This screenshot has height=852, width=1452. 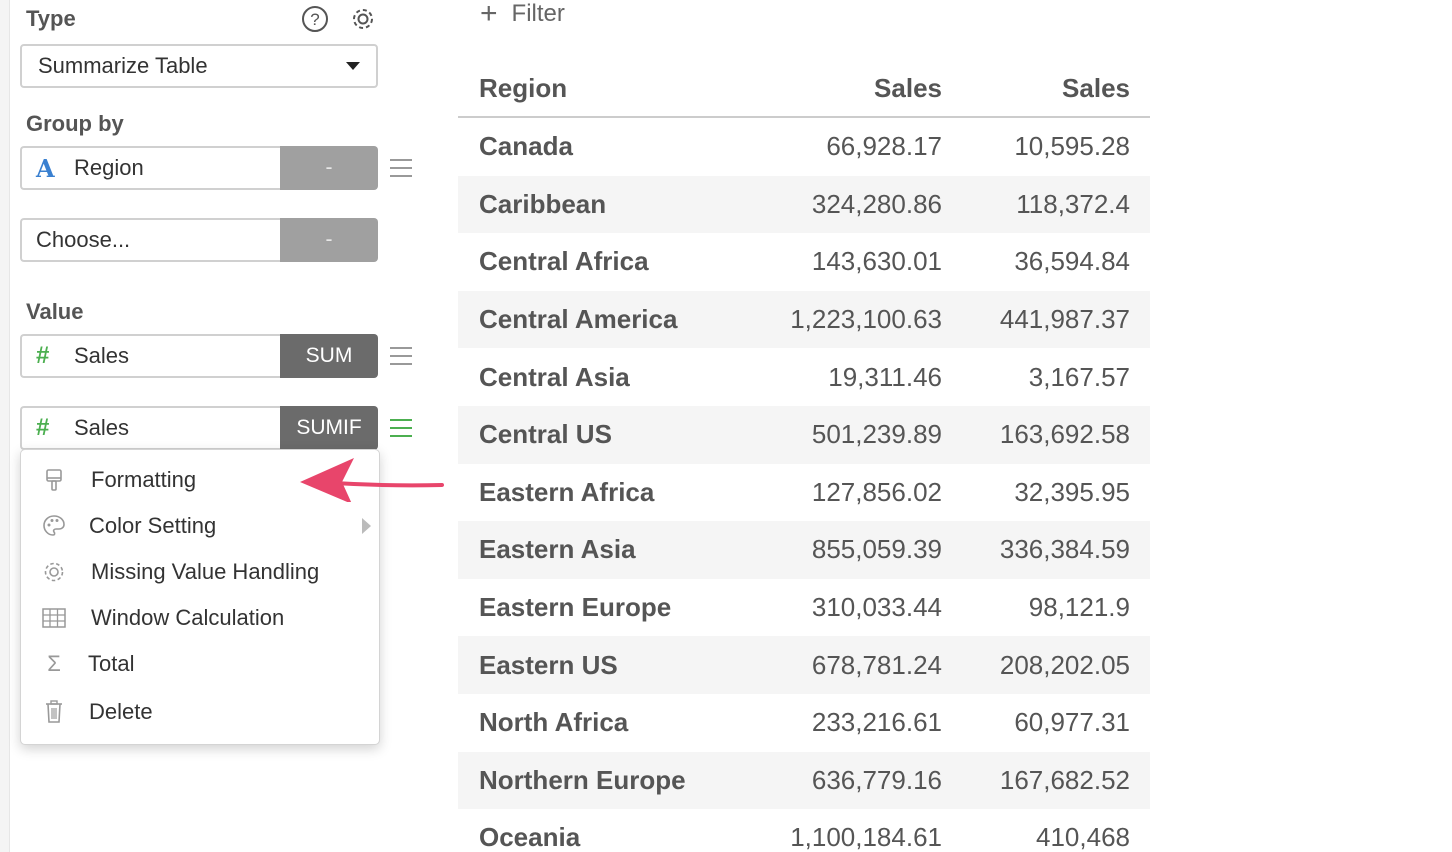 I want to click on type-select: Summarize Table, so click(x=199, y=66).